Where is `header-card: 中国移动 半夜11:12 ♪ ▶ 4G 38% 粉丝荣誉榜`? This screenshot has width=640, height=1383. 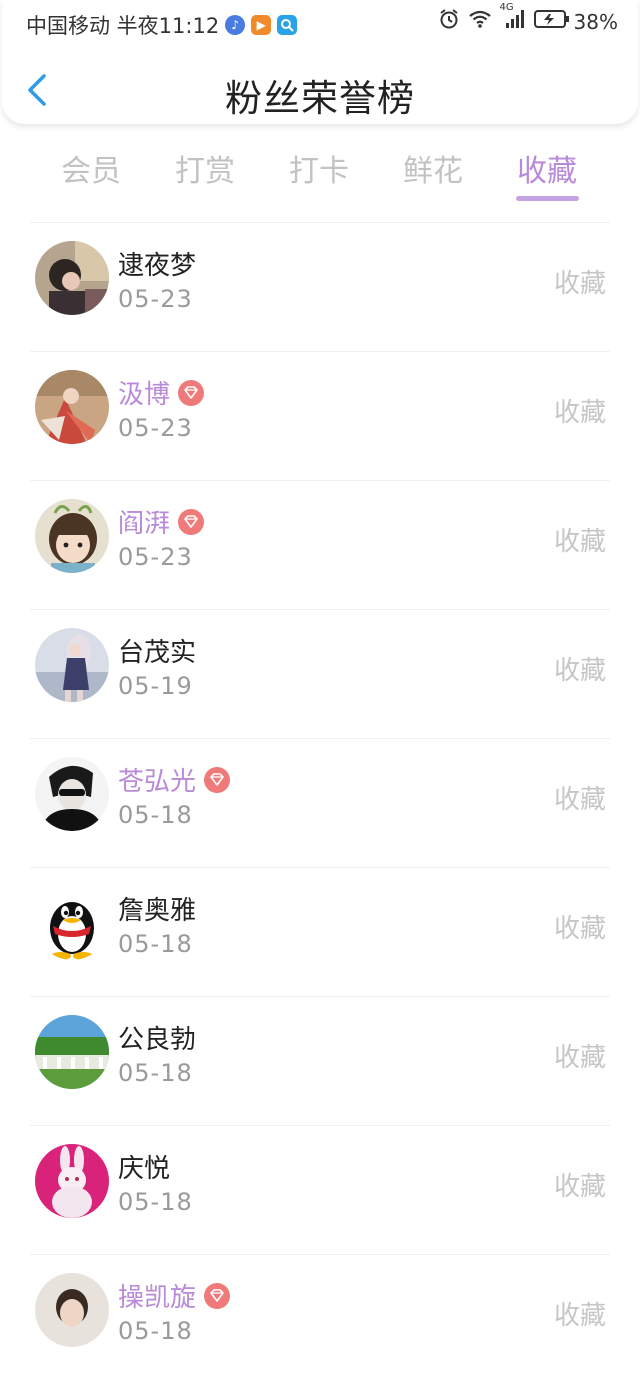 header-card: 中国移动 半夜11:12 ♪ ▶ 4G 38% 粉丝荣誉榜 is located at coordinates (320, 62).